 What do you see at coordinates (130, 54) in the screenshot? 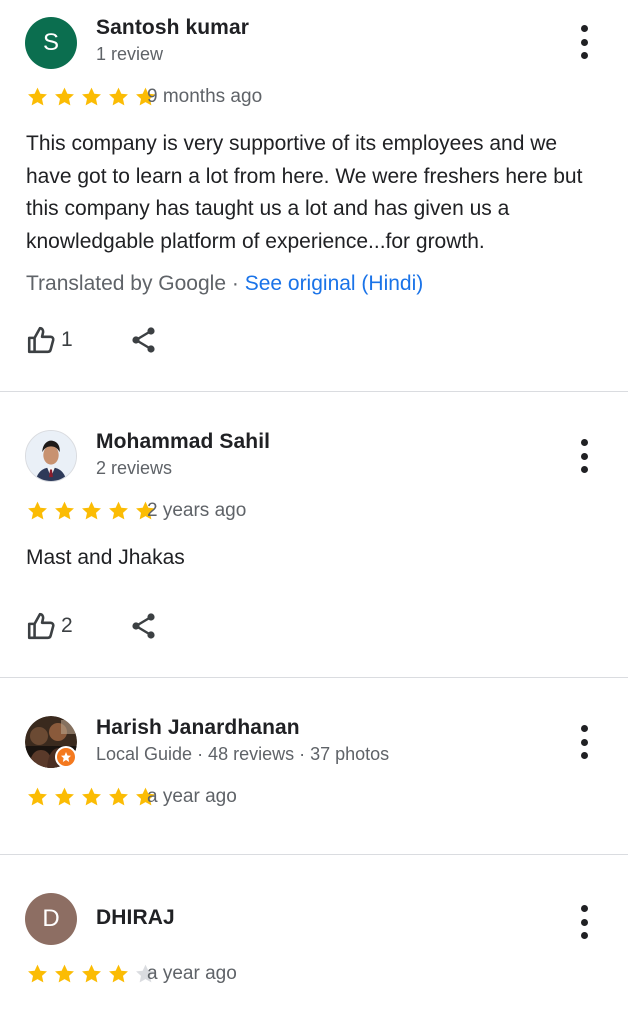
I see `reviewer-review-count: 1 review` at bounding box center [130, 54].